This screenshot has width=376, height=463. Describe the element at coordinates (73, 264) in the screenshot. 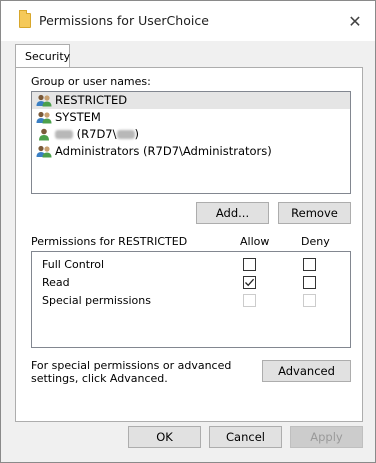

I see `permission-full-control: Full Control` at that location.